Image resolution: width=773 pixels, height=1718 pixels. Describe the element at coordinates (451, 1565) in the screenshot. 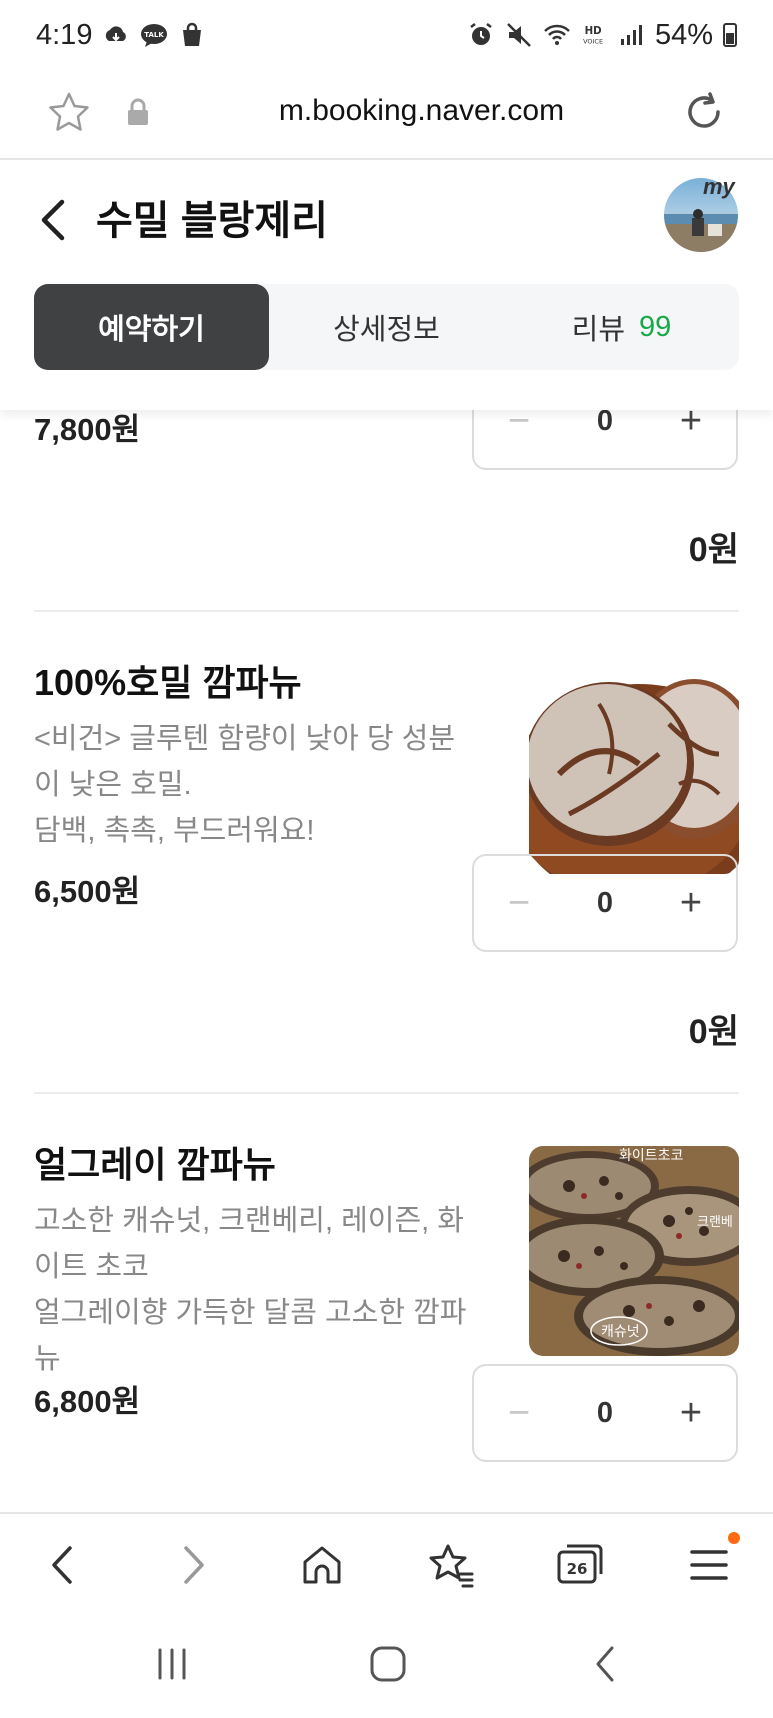

I see `bookmarks-icon` at that location.